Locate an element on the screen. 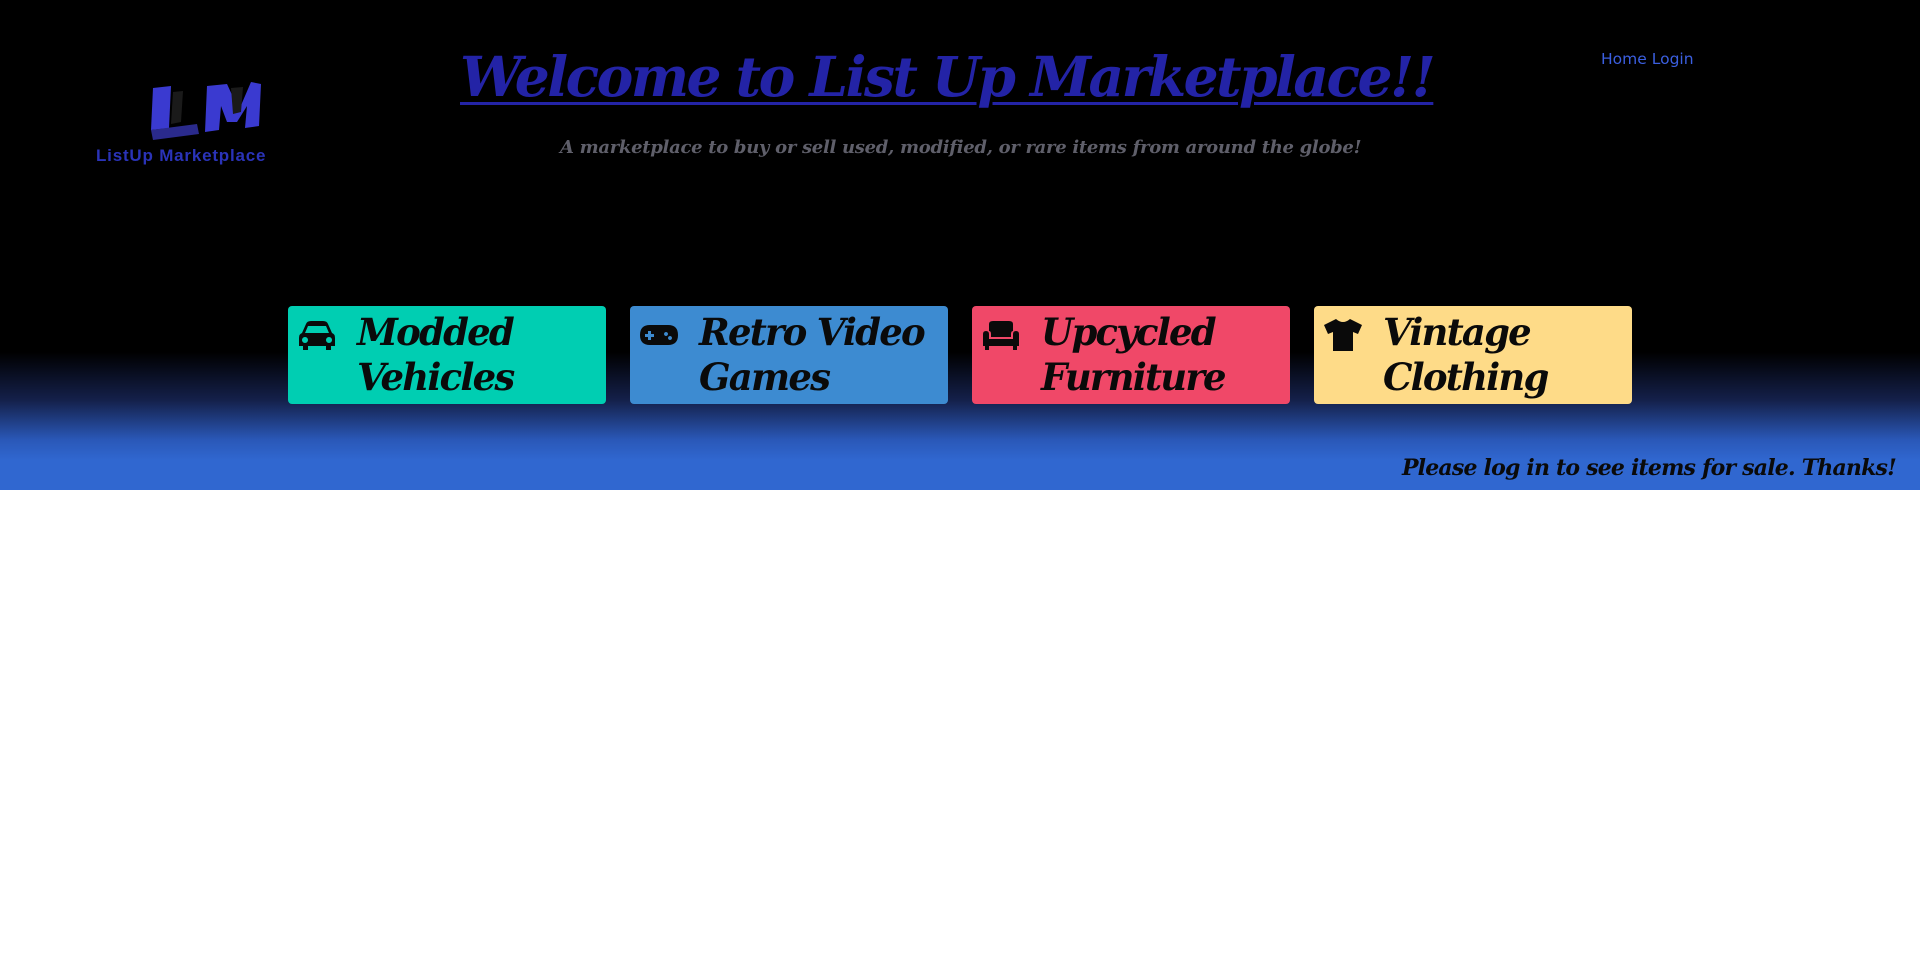  top-nav: Home Login is located at coordinates (1647, 59).